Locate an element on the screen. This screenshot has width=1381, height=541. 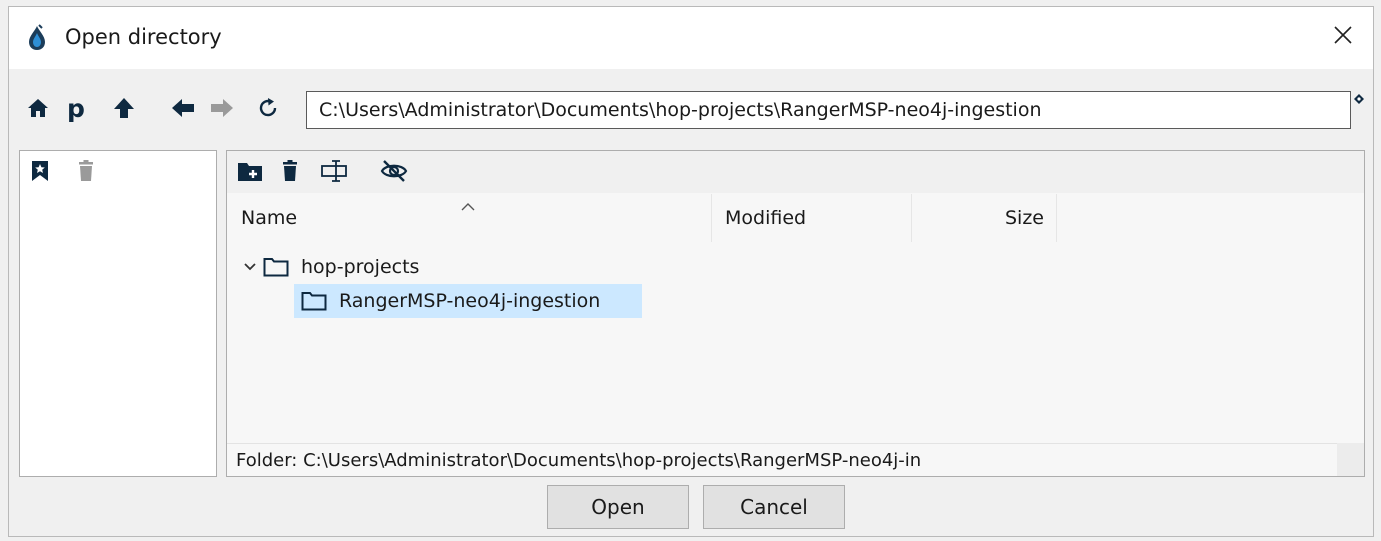
forward-button is located at coordinates (222, 110).